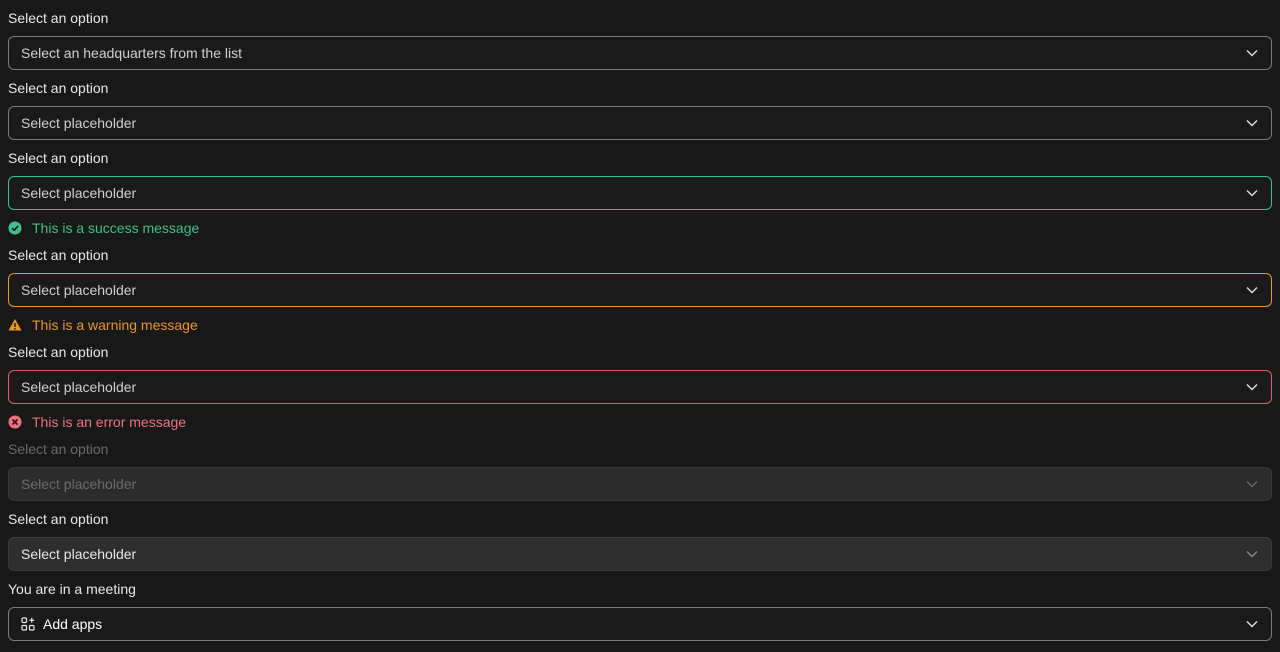  I want to click on error-message: This is an error message, so click(640, 422).